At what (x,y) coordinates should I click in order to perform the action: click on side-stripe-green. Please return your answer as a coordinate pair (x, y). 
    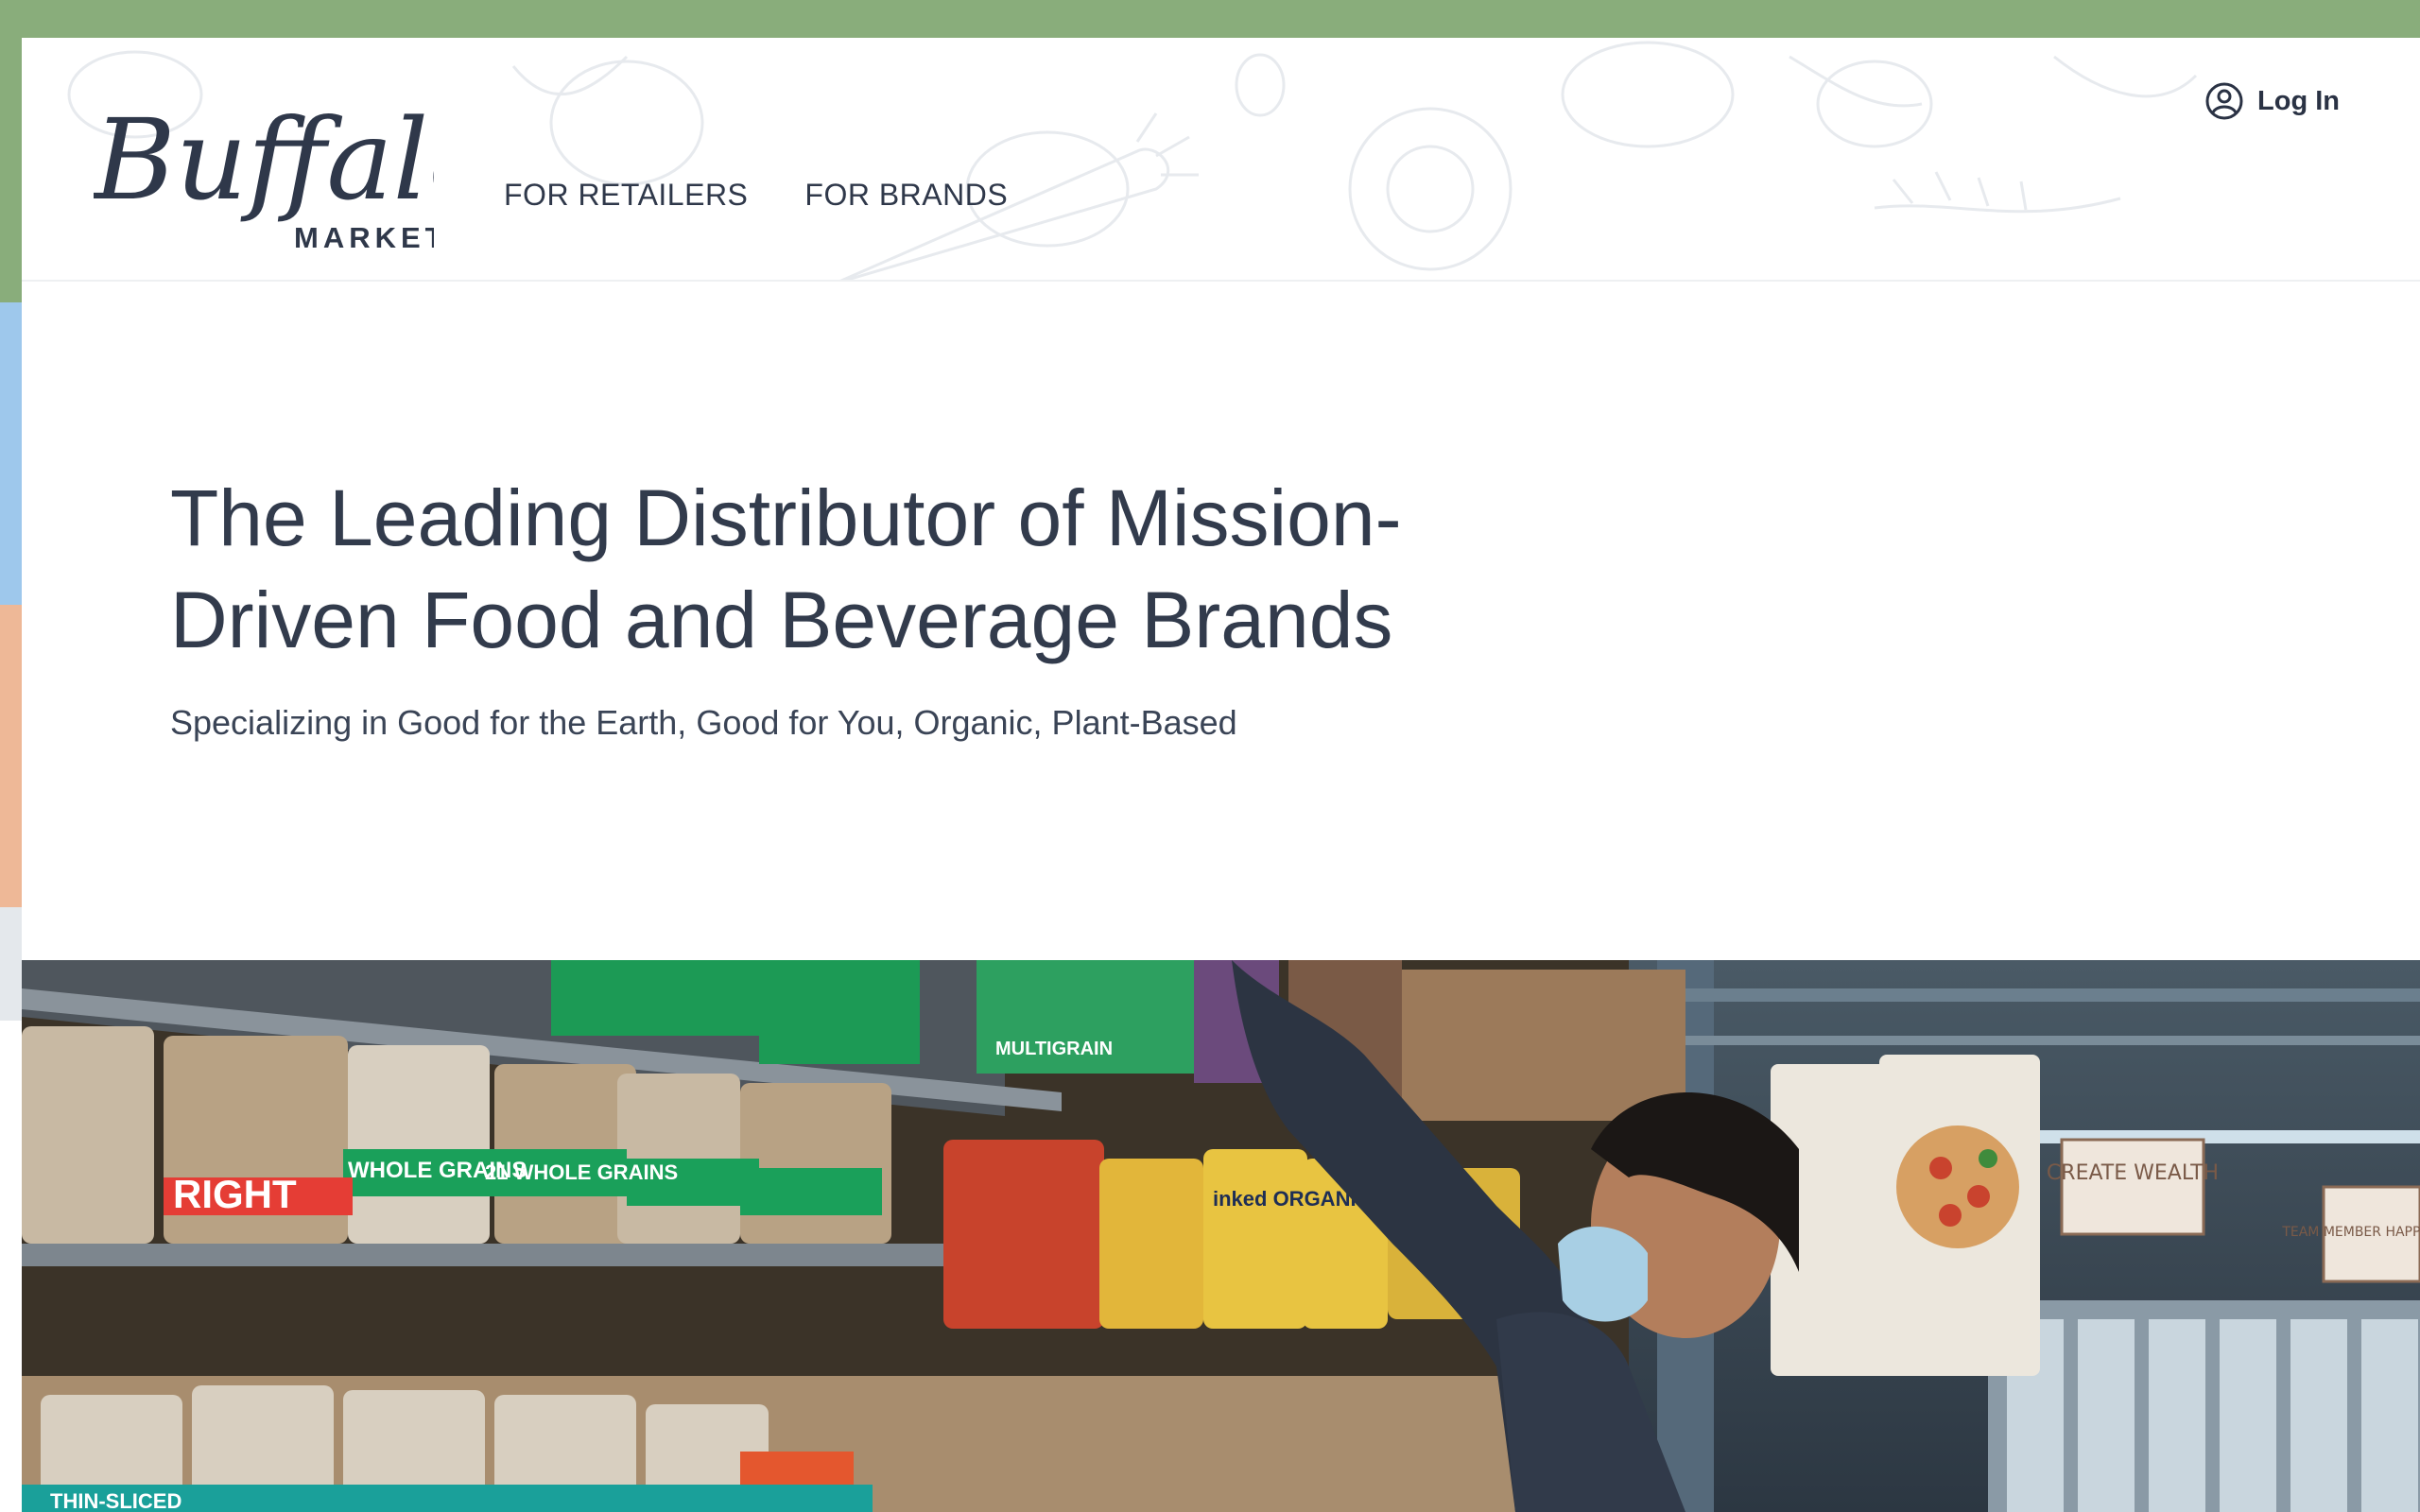
    Looking at the image, I should click on (11, 170).